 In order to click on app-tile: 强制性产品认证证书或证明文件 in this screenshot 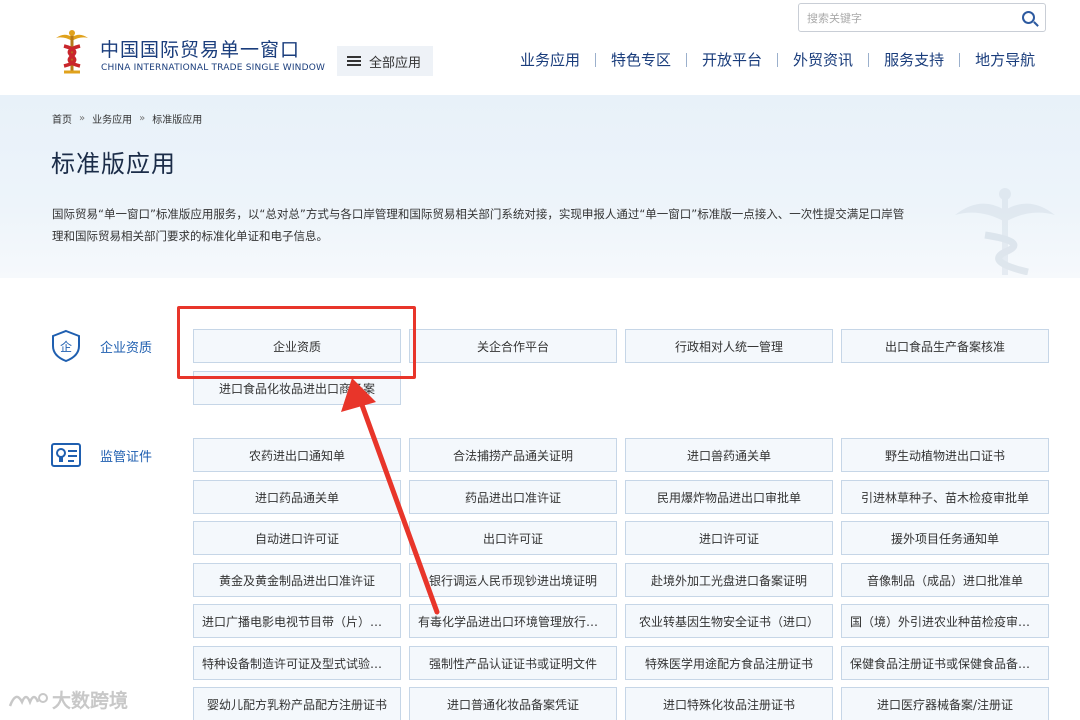, I will do `click(513, 663)`.